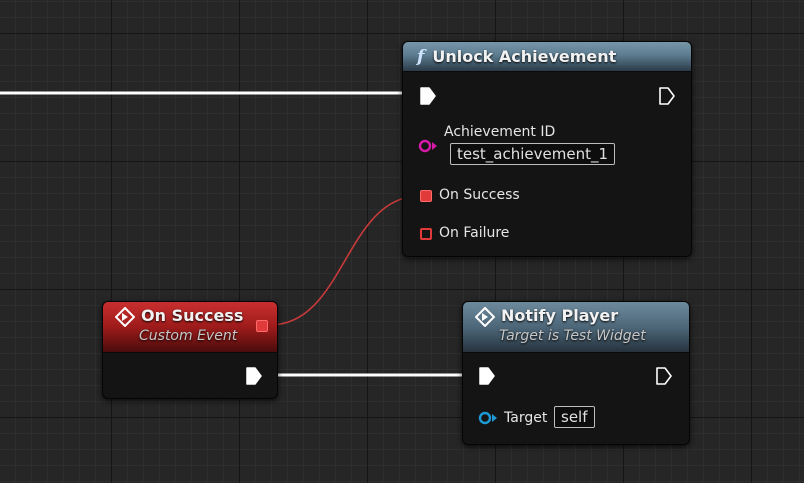 This screenshot has width=804, height=483. Describe the element at coordinates (500, 132) in the screenshot. I see `achievement-id-label: Achievement ID` at that location.